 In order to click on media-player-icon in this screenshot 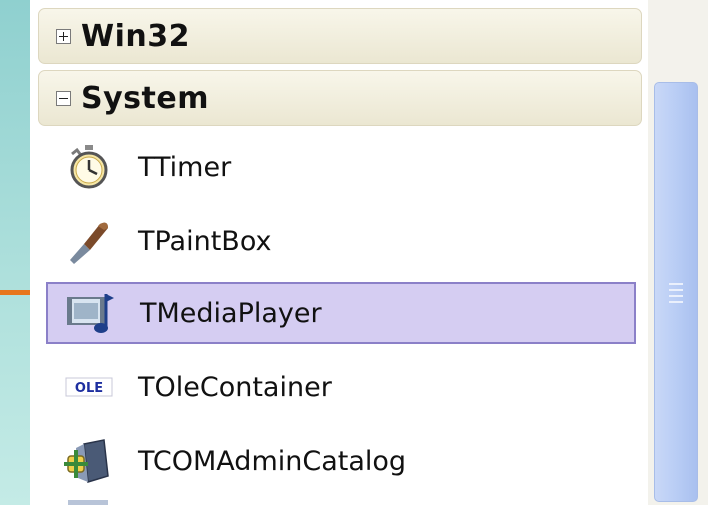, I will do `click(90, 313)`.